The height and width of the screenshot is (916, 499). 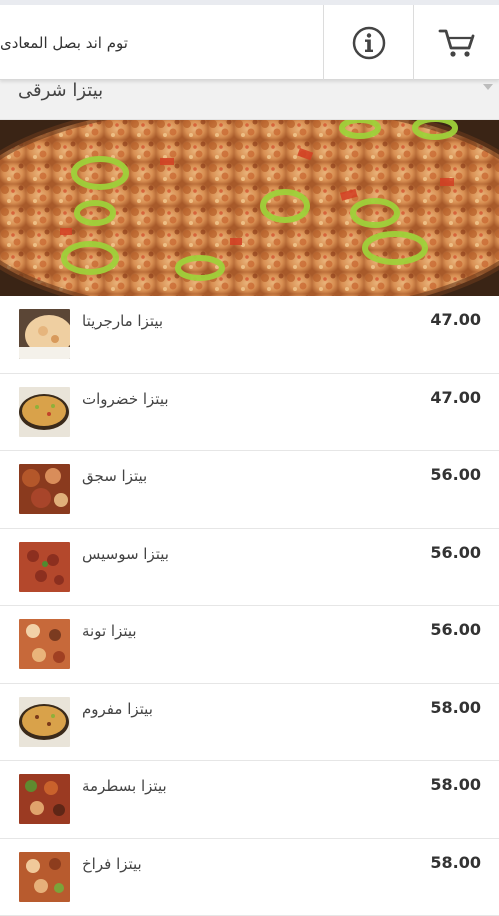 What do you see at coordinates (249, 877) in the screenshot?
I see `menu-item: بيتزا فراخ 58.00` at bounding box center [249, 877].